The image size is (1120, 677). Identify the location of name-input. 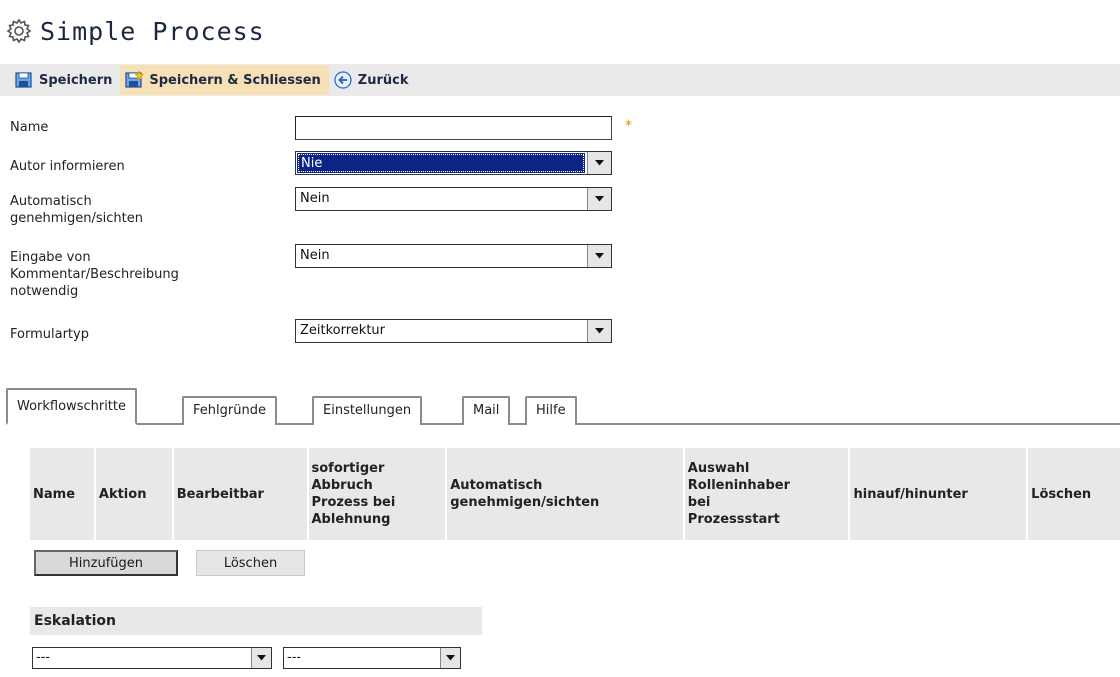
(453, 128).